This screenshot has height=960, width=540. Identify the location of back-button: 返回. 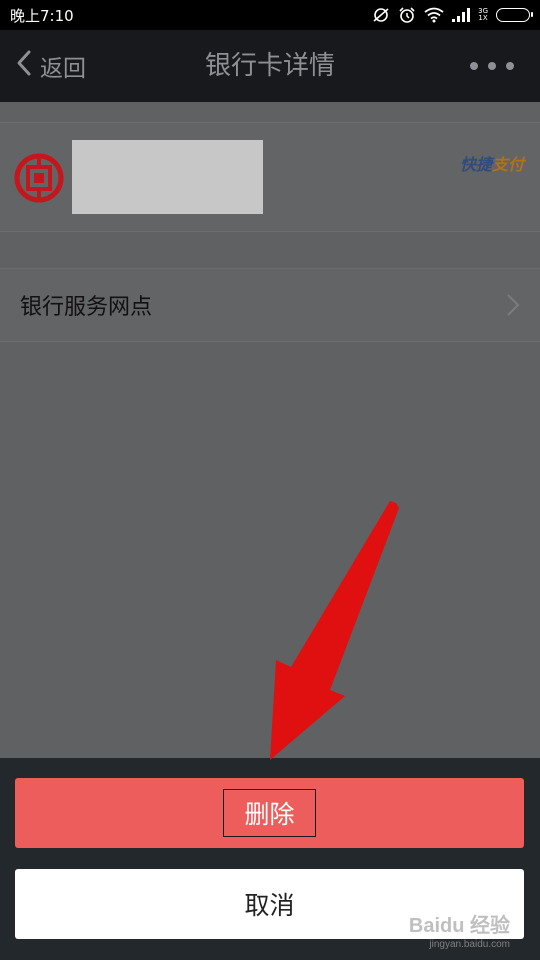
(51, 66).